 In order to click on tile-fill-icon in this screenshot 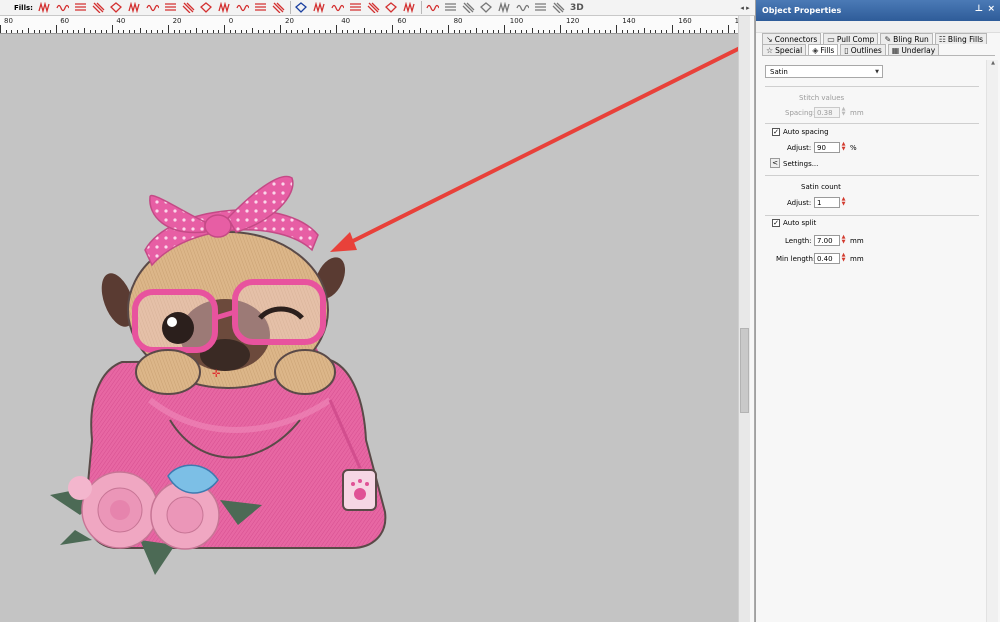, I will do `click(338, 8)`.